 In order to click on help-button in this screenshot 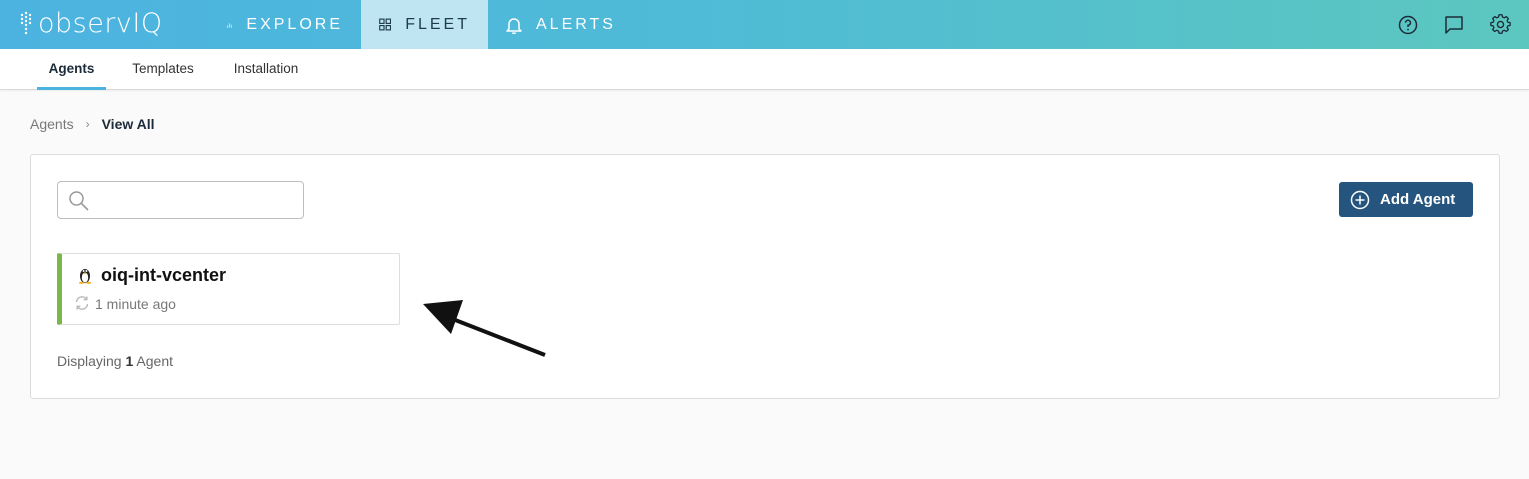, I will do `click(1408, 25)`.